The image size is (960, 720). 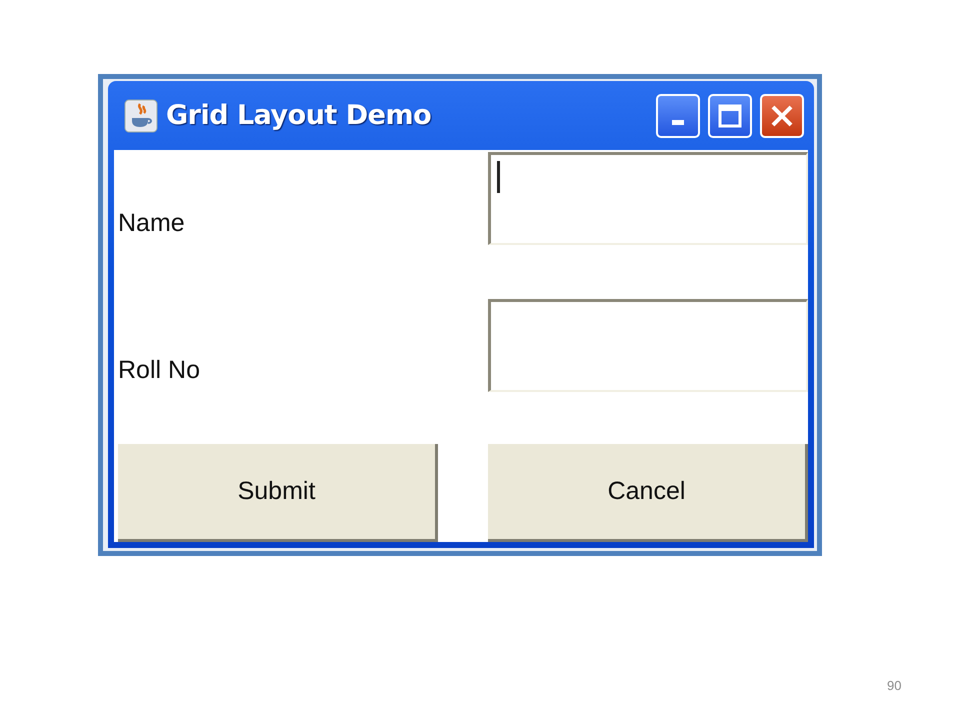 I want to click on close-icon, so click(x=782, y=115).